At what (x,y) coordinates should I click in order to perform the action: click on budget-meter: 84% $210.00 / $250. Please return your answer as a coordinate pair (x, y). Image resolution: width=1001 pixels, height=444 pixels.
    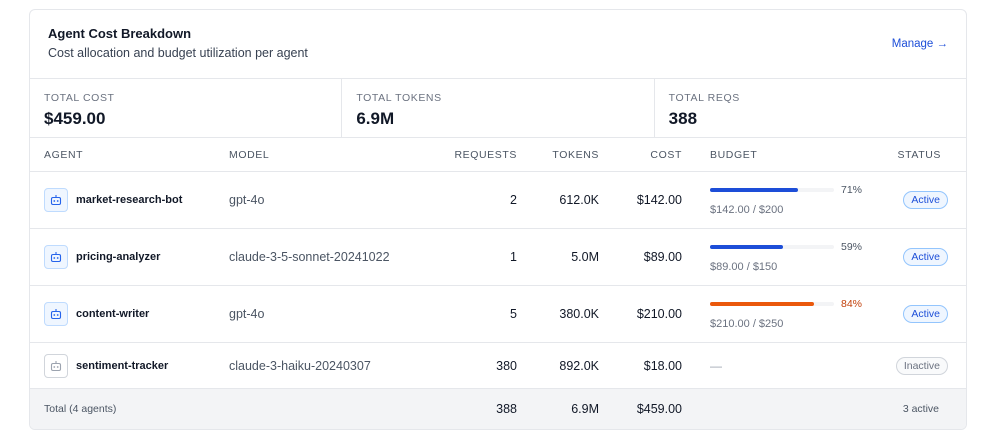
    Looking at the image, I should click on (790, 314).